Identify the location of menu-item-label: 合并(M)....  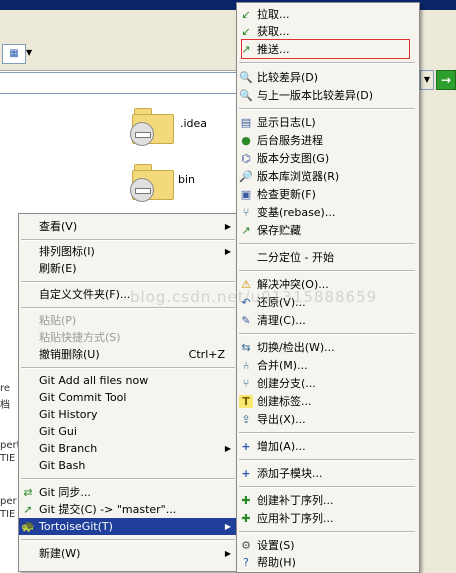
(282, 365).